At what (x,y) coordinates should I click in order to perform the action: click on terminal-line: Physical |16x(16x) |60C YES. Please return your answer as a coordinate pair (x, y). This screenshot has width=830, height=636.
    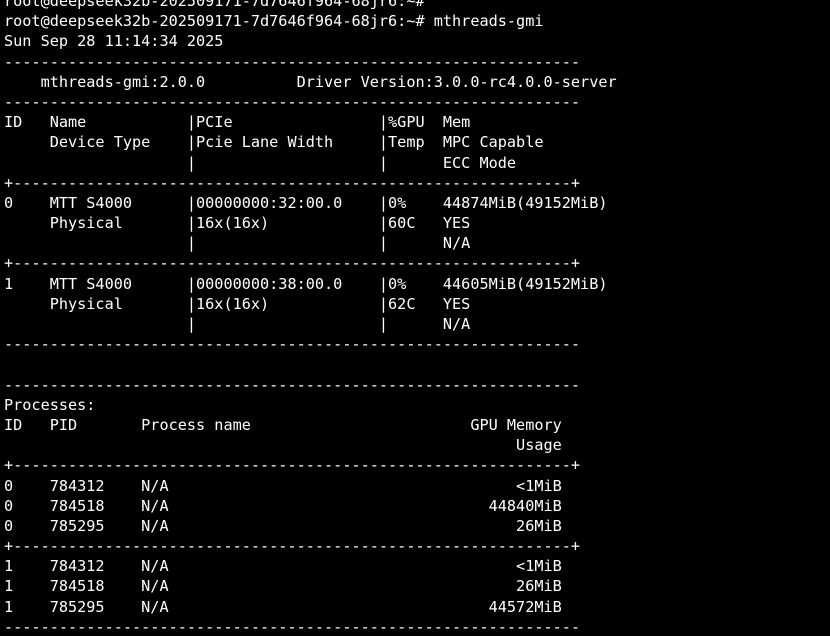
    Looking at the image, I should click on (237, 223).